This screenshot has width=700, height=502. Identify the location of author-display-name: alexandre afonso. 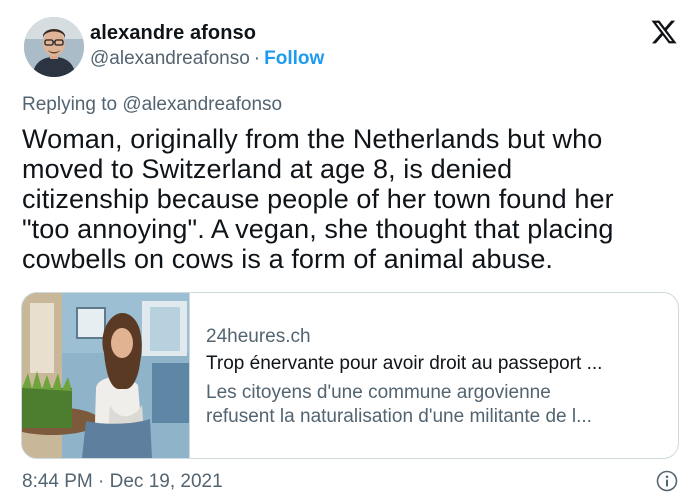
(173, 33).